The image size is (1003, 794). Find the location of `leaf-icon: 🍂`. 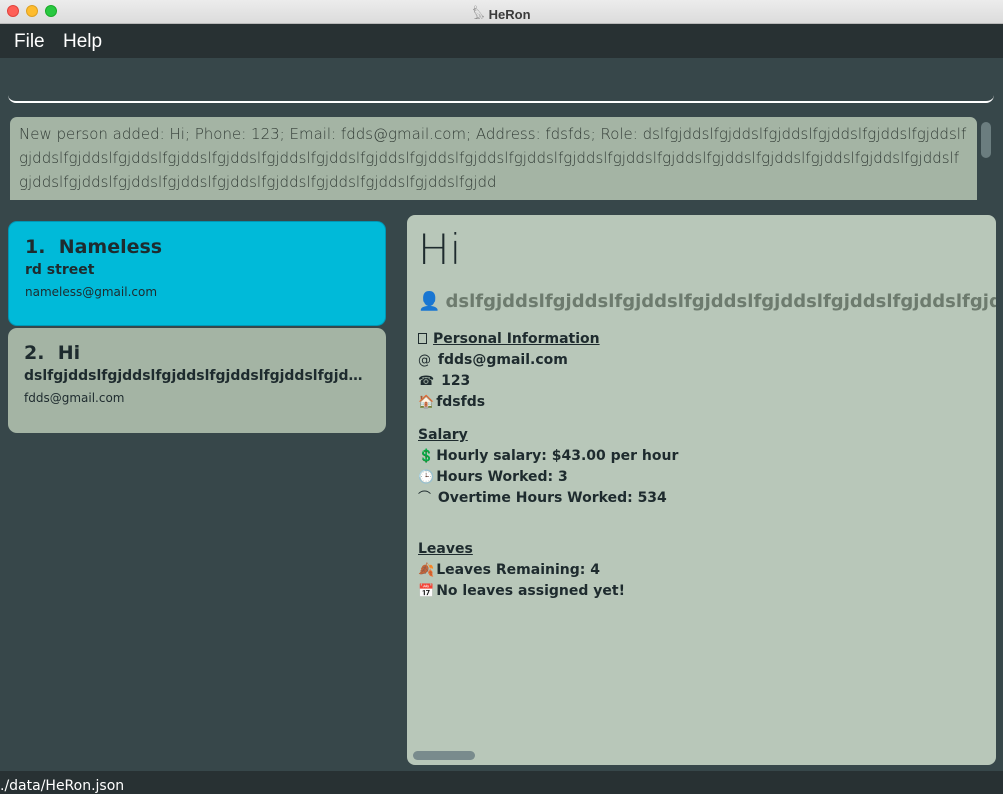

leaf-icon: 🍂 is located at coordinates (426, 570).